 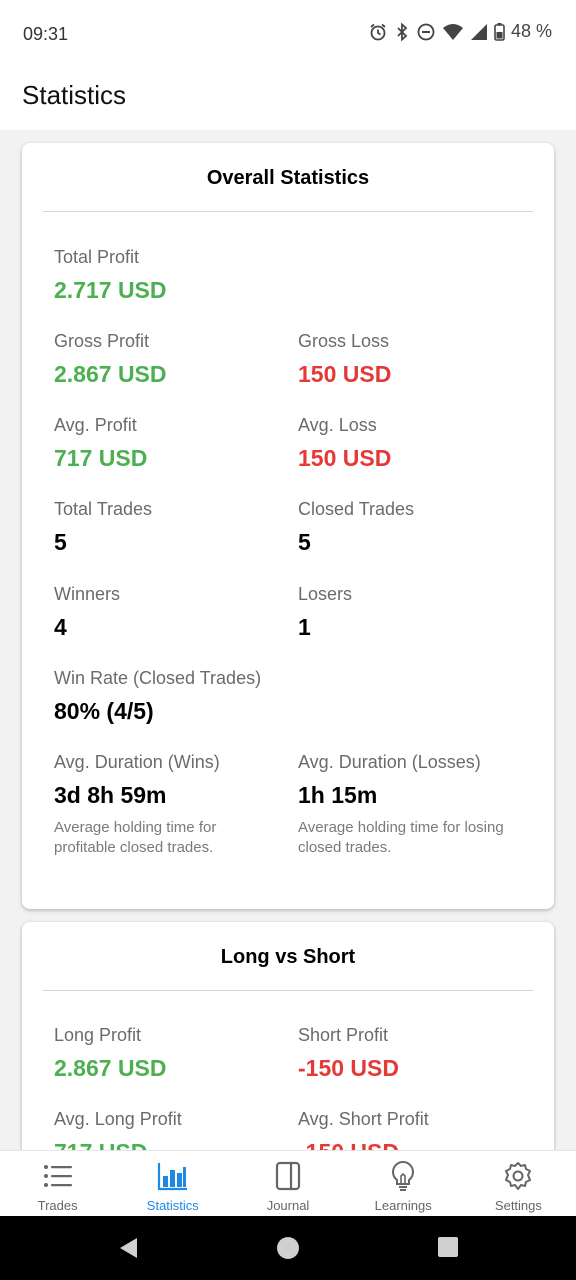 What do you see at coordinates (343, 1035) in the screenshot?
I see `stat-label: Short Profit` at bounding box center [343, 1035].